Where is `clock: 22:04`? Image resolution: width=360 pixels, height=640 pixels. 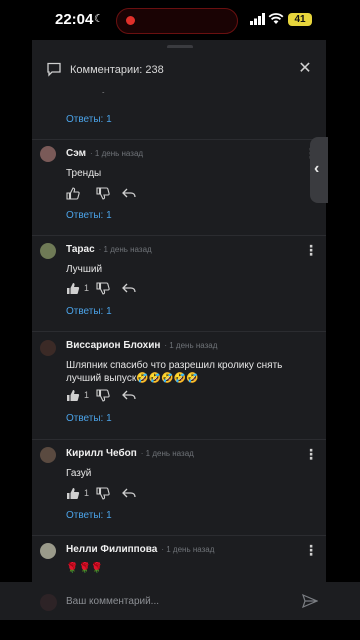
clock: 22:04 is located at coordinates (74, 19).